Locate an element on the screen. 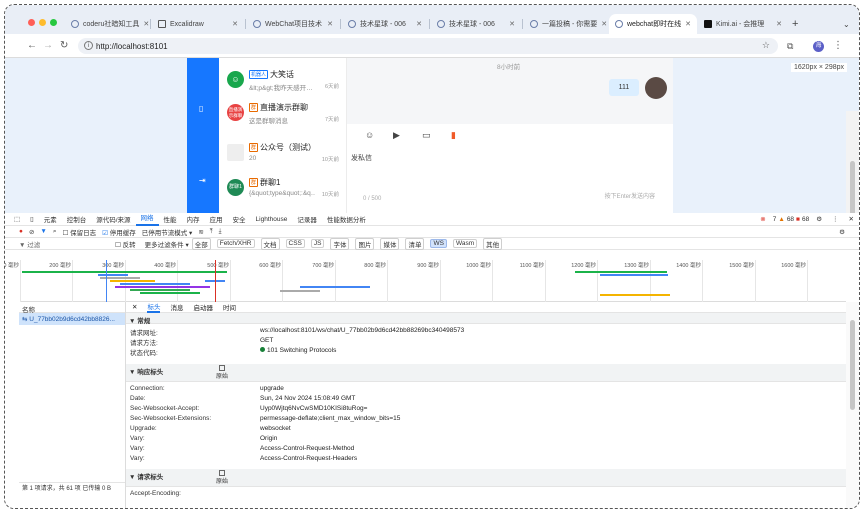 The height and width of the screenshot is (513, 864). filter-type-manifest: 清单 is located at coordinates (415, 243).